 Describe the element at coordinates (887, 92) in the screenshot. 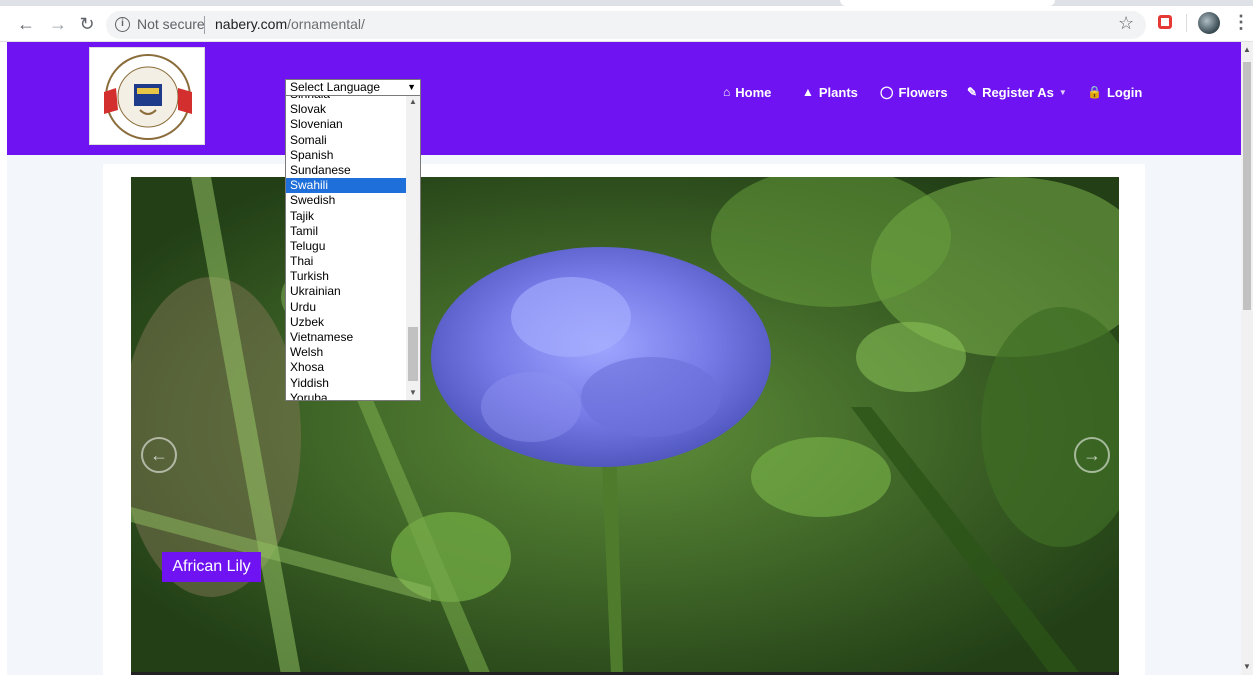

I see `leaf-icon: ◯` at that location.